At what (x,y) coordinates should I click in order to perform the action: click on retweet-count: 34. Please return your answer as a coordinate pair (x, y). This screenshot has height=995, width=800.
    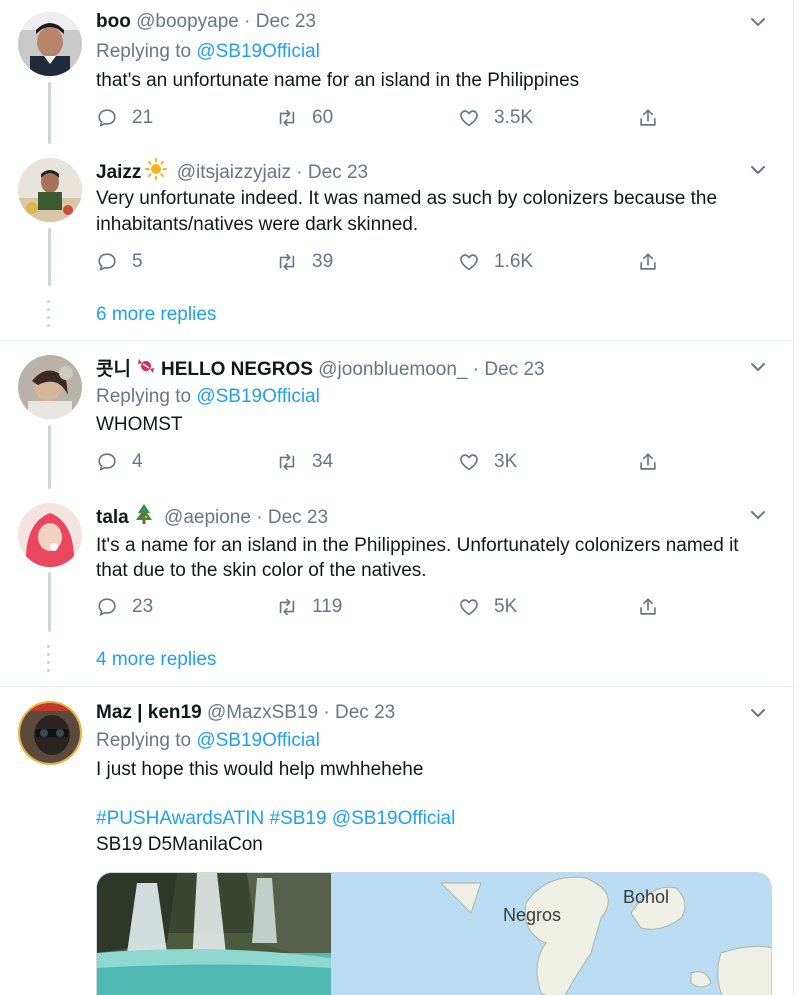
    Looking at the image, I should click on (323, 461).